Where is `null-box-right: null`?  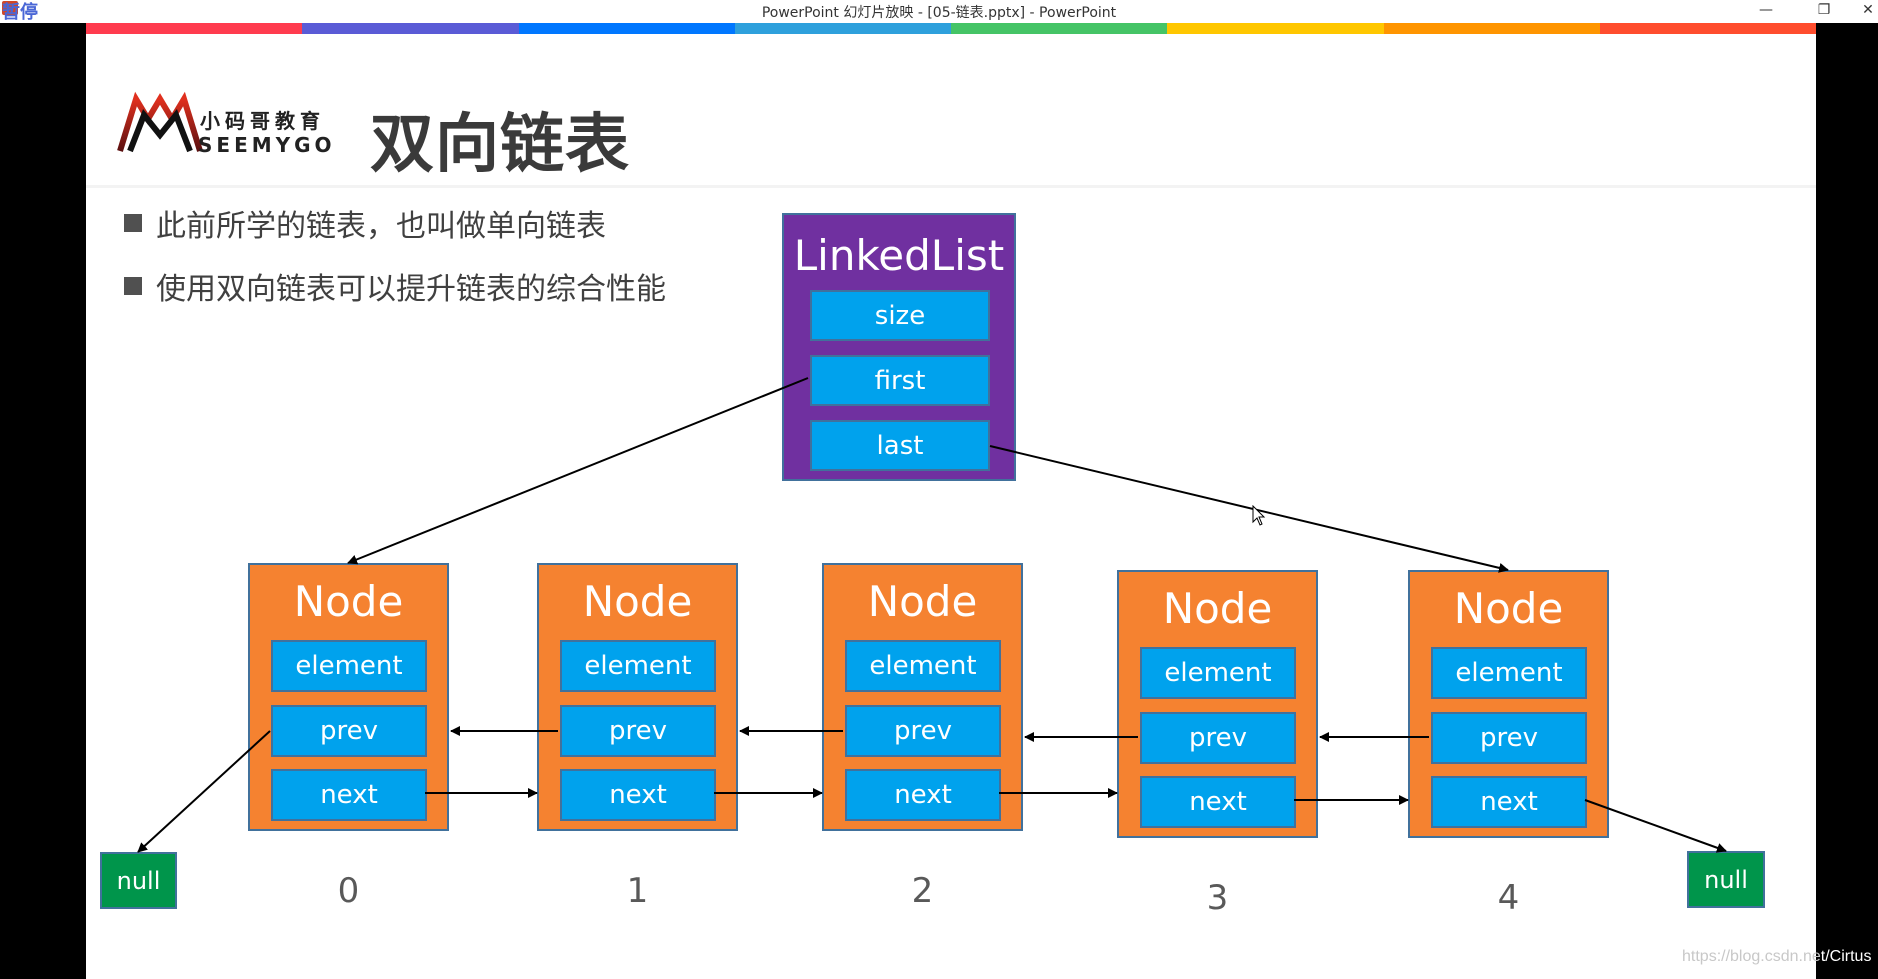 null-box-right: null is located at coordinates (1726, 879).